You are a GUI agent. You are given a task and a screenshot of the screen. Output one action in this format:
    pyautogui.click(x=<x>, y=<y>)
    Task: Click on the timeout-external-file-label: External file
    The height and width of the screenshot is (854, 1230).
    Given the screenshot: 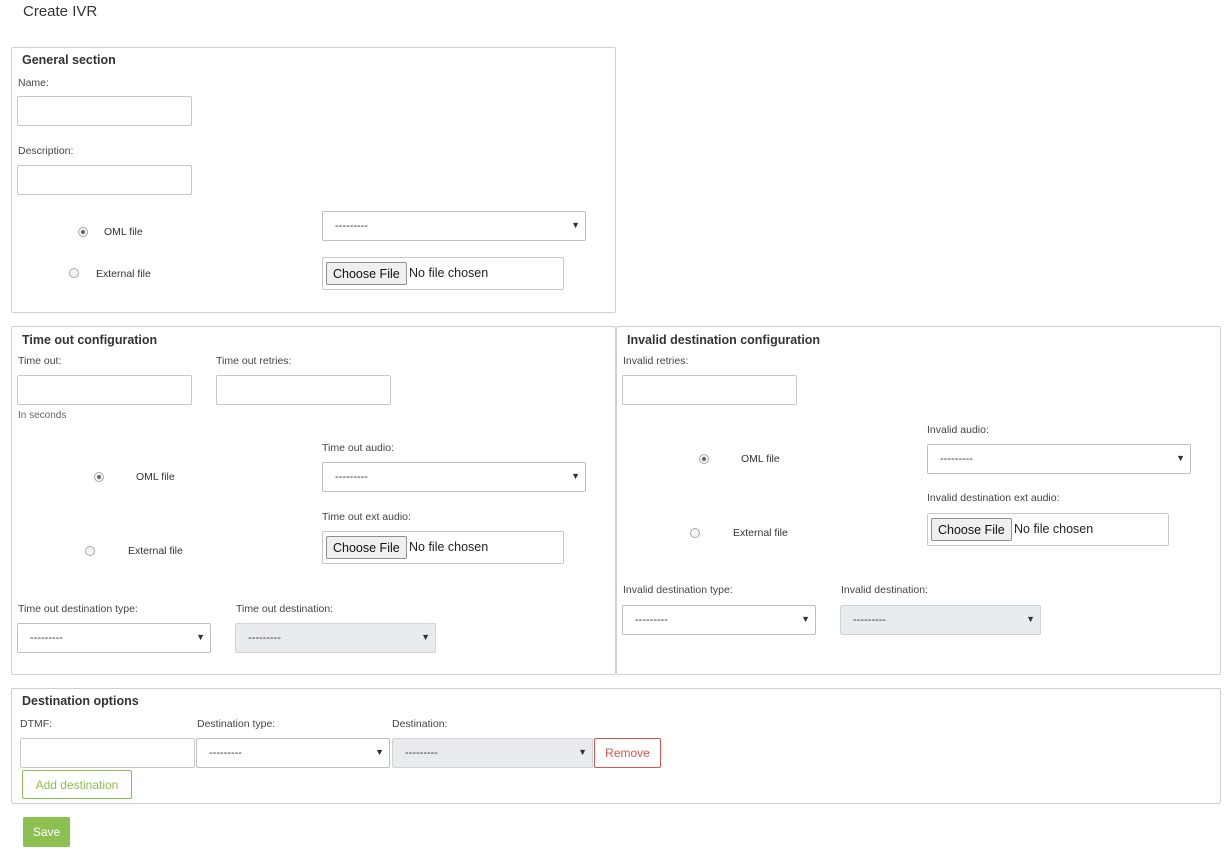 What is the action you would take?
    pyautogui.click(x=155, y=551)
    